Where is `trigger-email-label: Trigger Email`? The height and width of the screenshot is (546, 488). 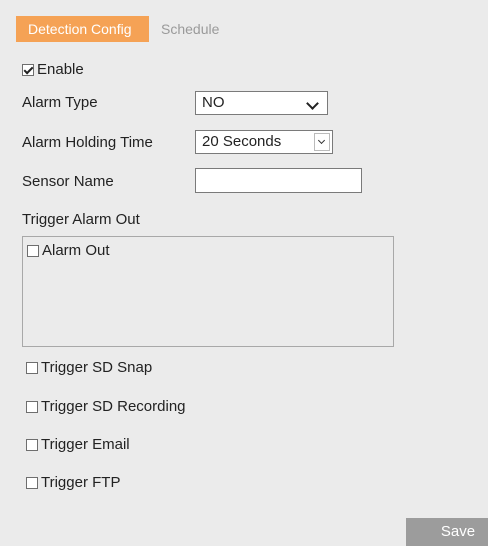
trigger-email-label: Trigger Email is located at coordinates (85, 444).